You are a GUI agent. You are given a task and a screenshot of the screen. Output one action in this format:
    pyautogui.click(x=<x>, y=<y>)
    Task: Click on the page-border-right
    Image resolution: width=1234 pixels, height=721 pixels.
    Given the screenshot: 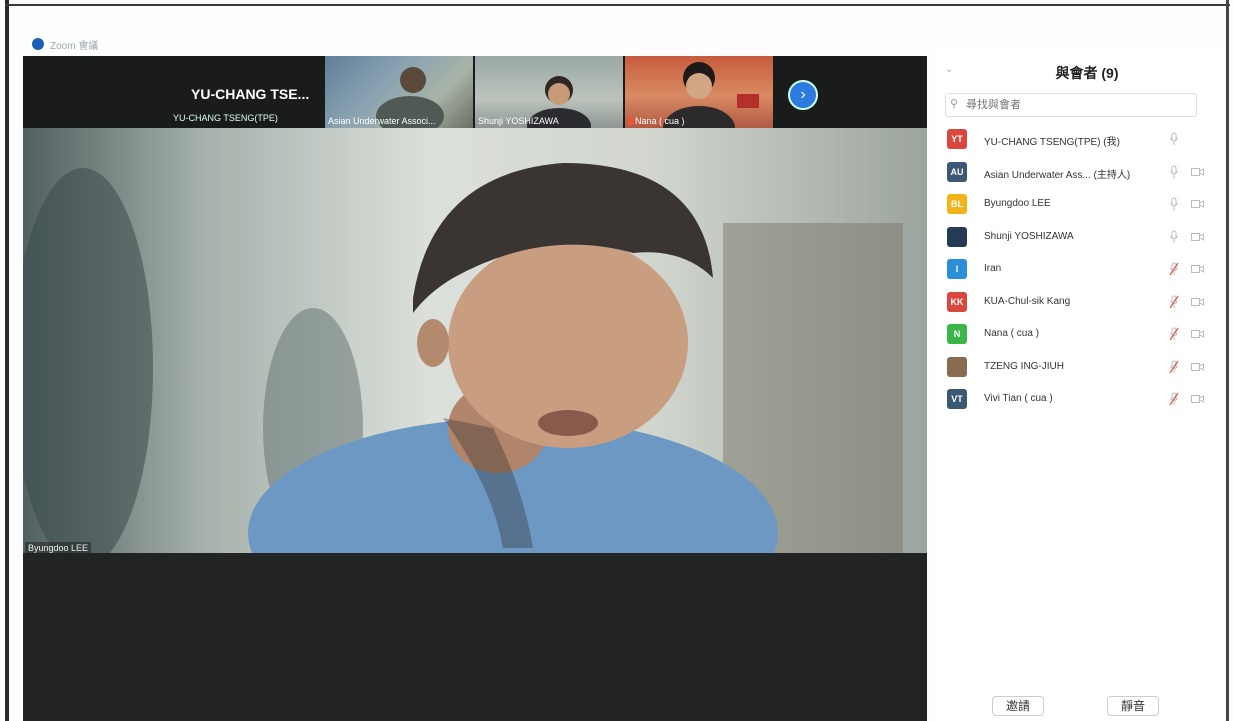 What is the action you would take?
    pyautogui.click(x=1227, y=360)
    